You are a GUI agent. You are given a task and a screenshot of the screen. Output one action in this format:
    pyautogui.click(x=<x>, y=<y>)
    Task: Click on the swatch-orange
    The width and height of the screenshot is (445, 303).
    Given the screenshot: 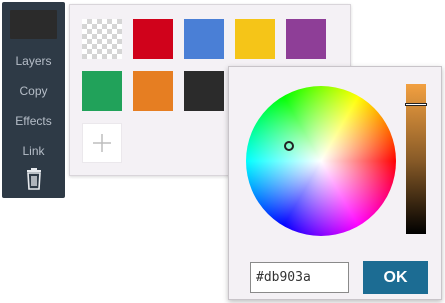 What is the action you would take?
    pyautogui.click(x=153, y=91)
    